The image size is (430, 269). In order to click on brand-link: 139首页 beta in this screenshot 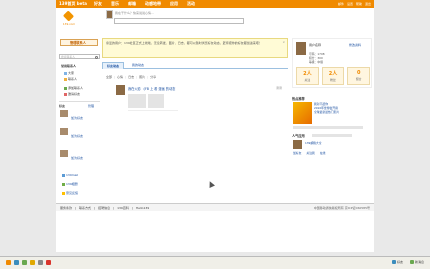, I will do `click(73, 4)`.